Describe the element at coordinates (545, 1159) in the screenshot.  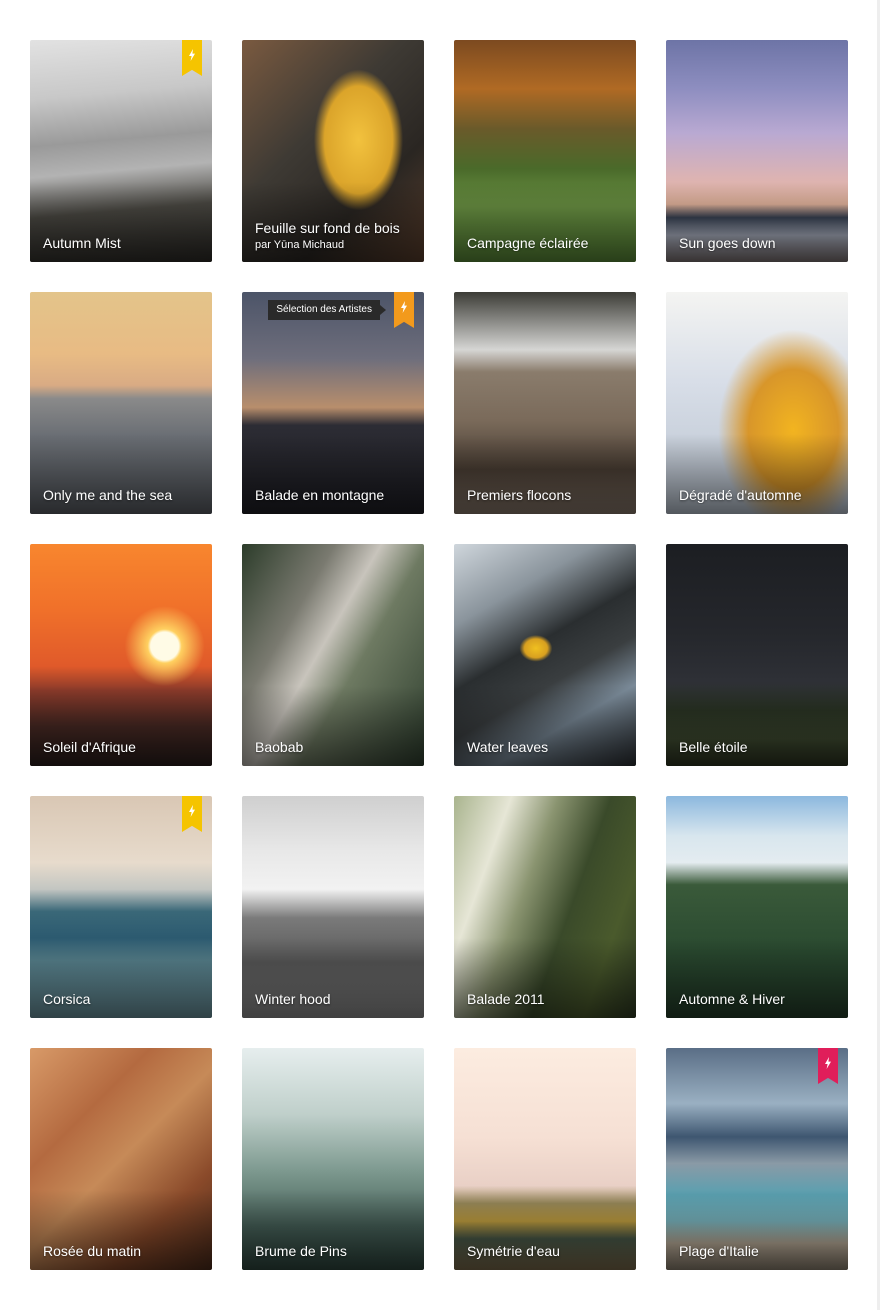
I see `photo-tile: Symétrie d'eau` at that location.